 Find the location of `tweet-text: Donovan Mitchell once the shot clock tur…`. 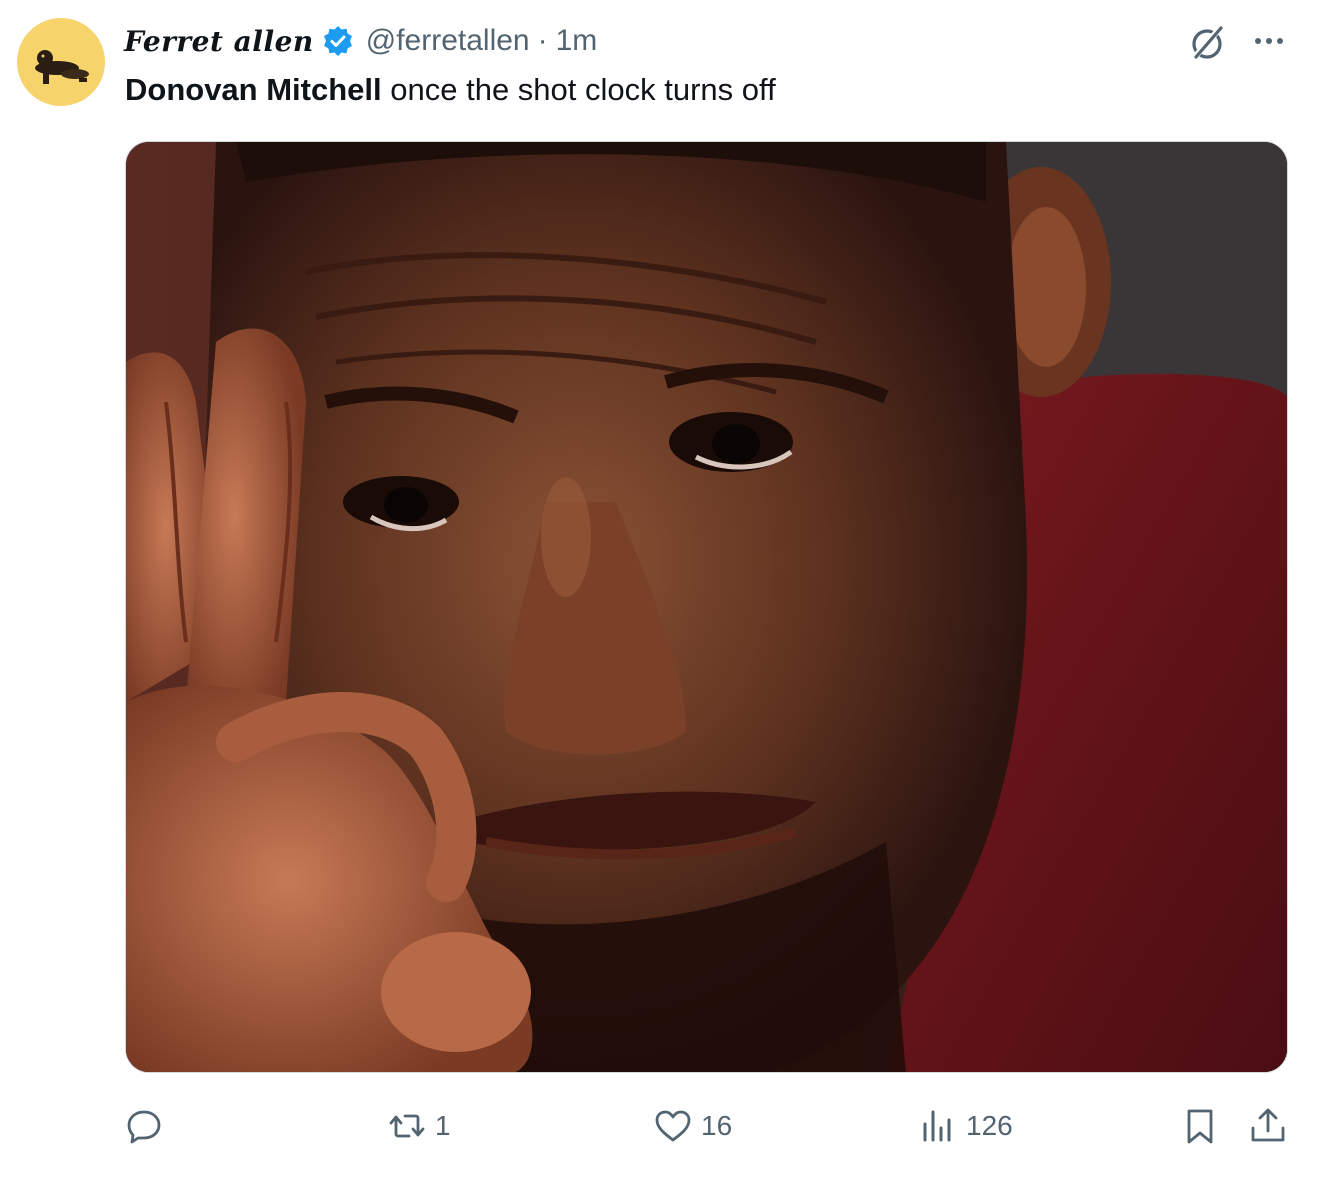

tweet-text: Donovan Mitchell once the shot clock tur… is located at coordinates (450, 90).